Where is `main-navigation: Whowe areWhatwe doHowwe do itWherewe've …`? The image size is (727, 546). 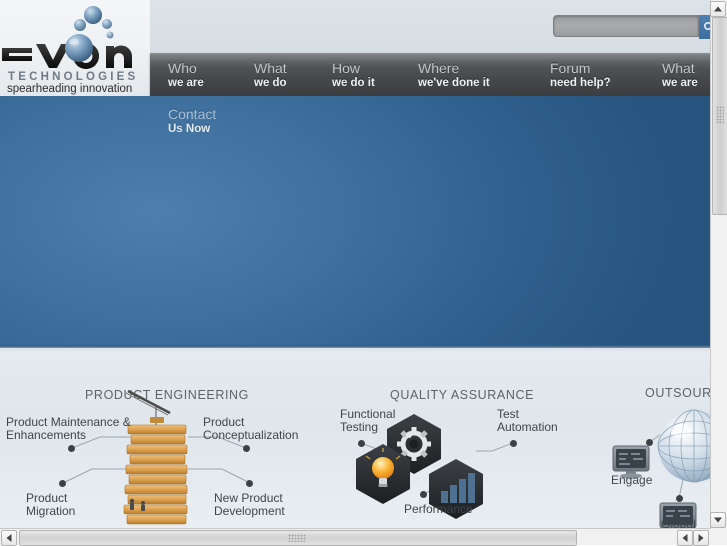 main-navigation: Whowe areWhatwe doHowwe do itWherewe've … is located at coordinates (430, 75).